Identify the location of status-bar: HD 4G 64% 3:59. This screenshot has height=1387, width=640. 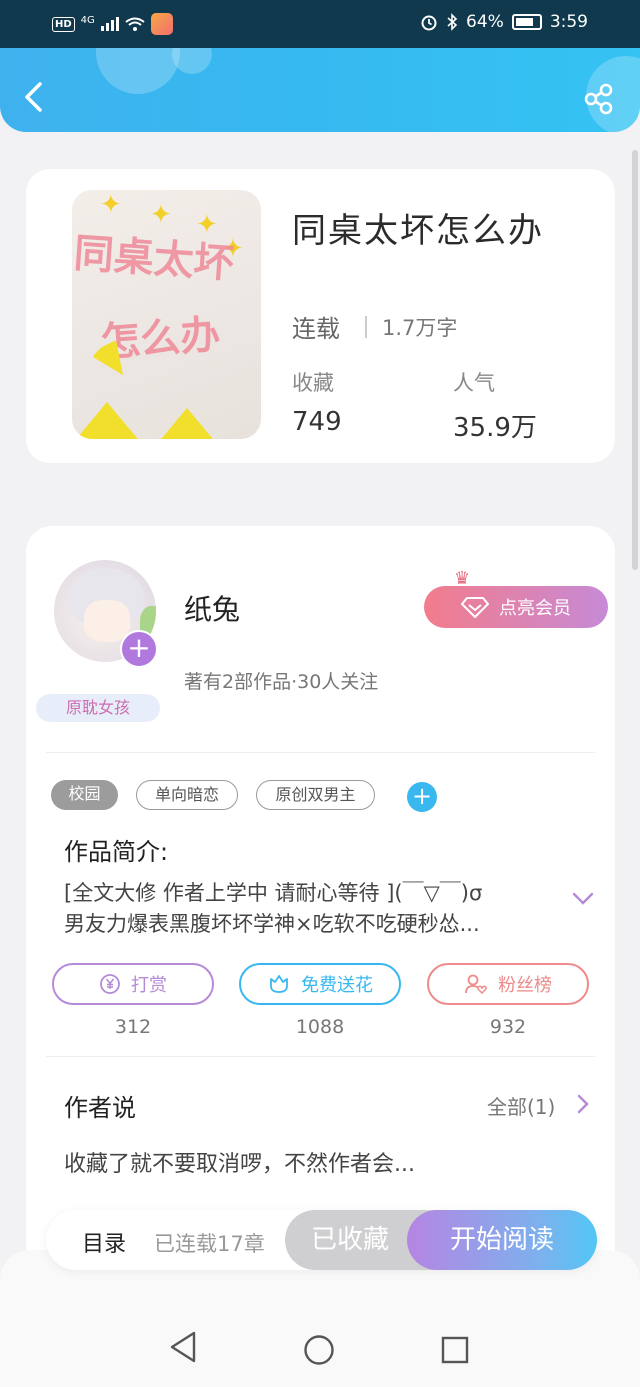
(320, 24).